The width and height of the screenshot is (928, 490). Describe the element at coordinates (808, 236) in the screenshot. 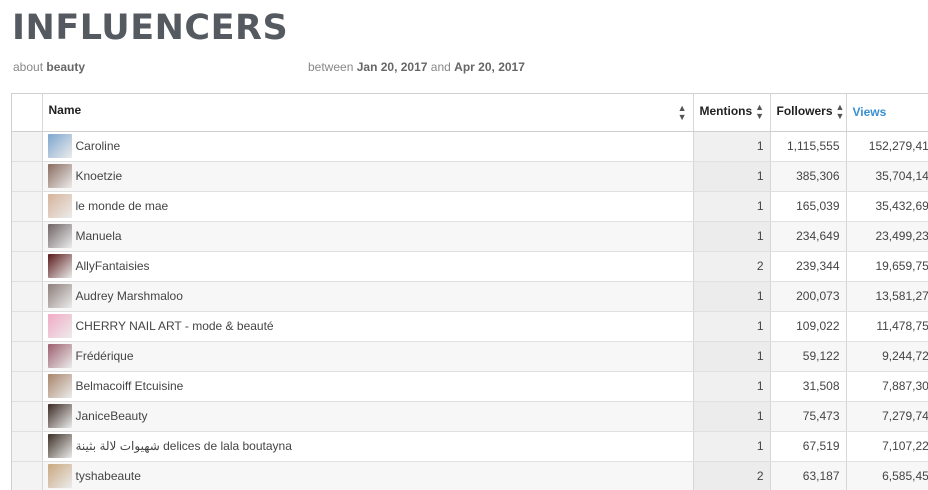

I see `followers-cell: 234,649` at that location.